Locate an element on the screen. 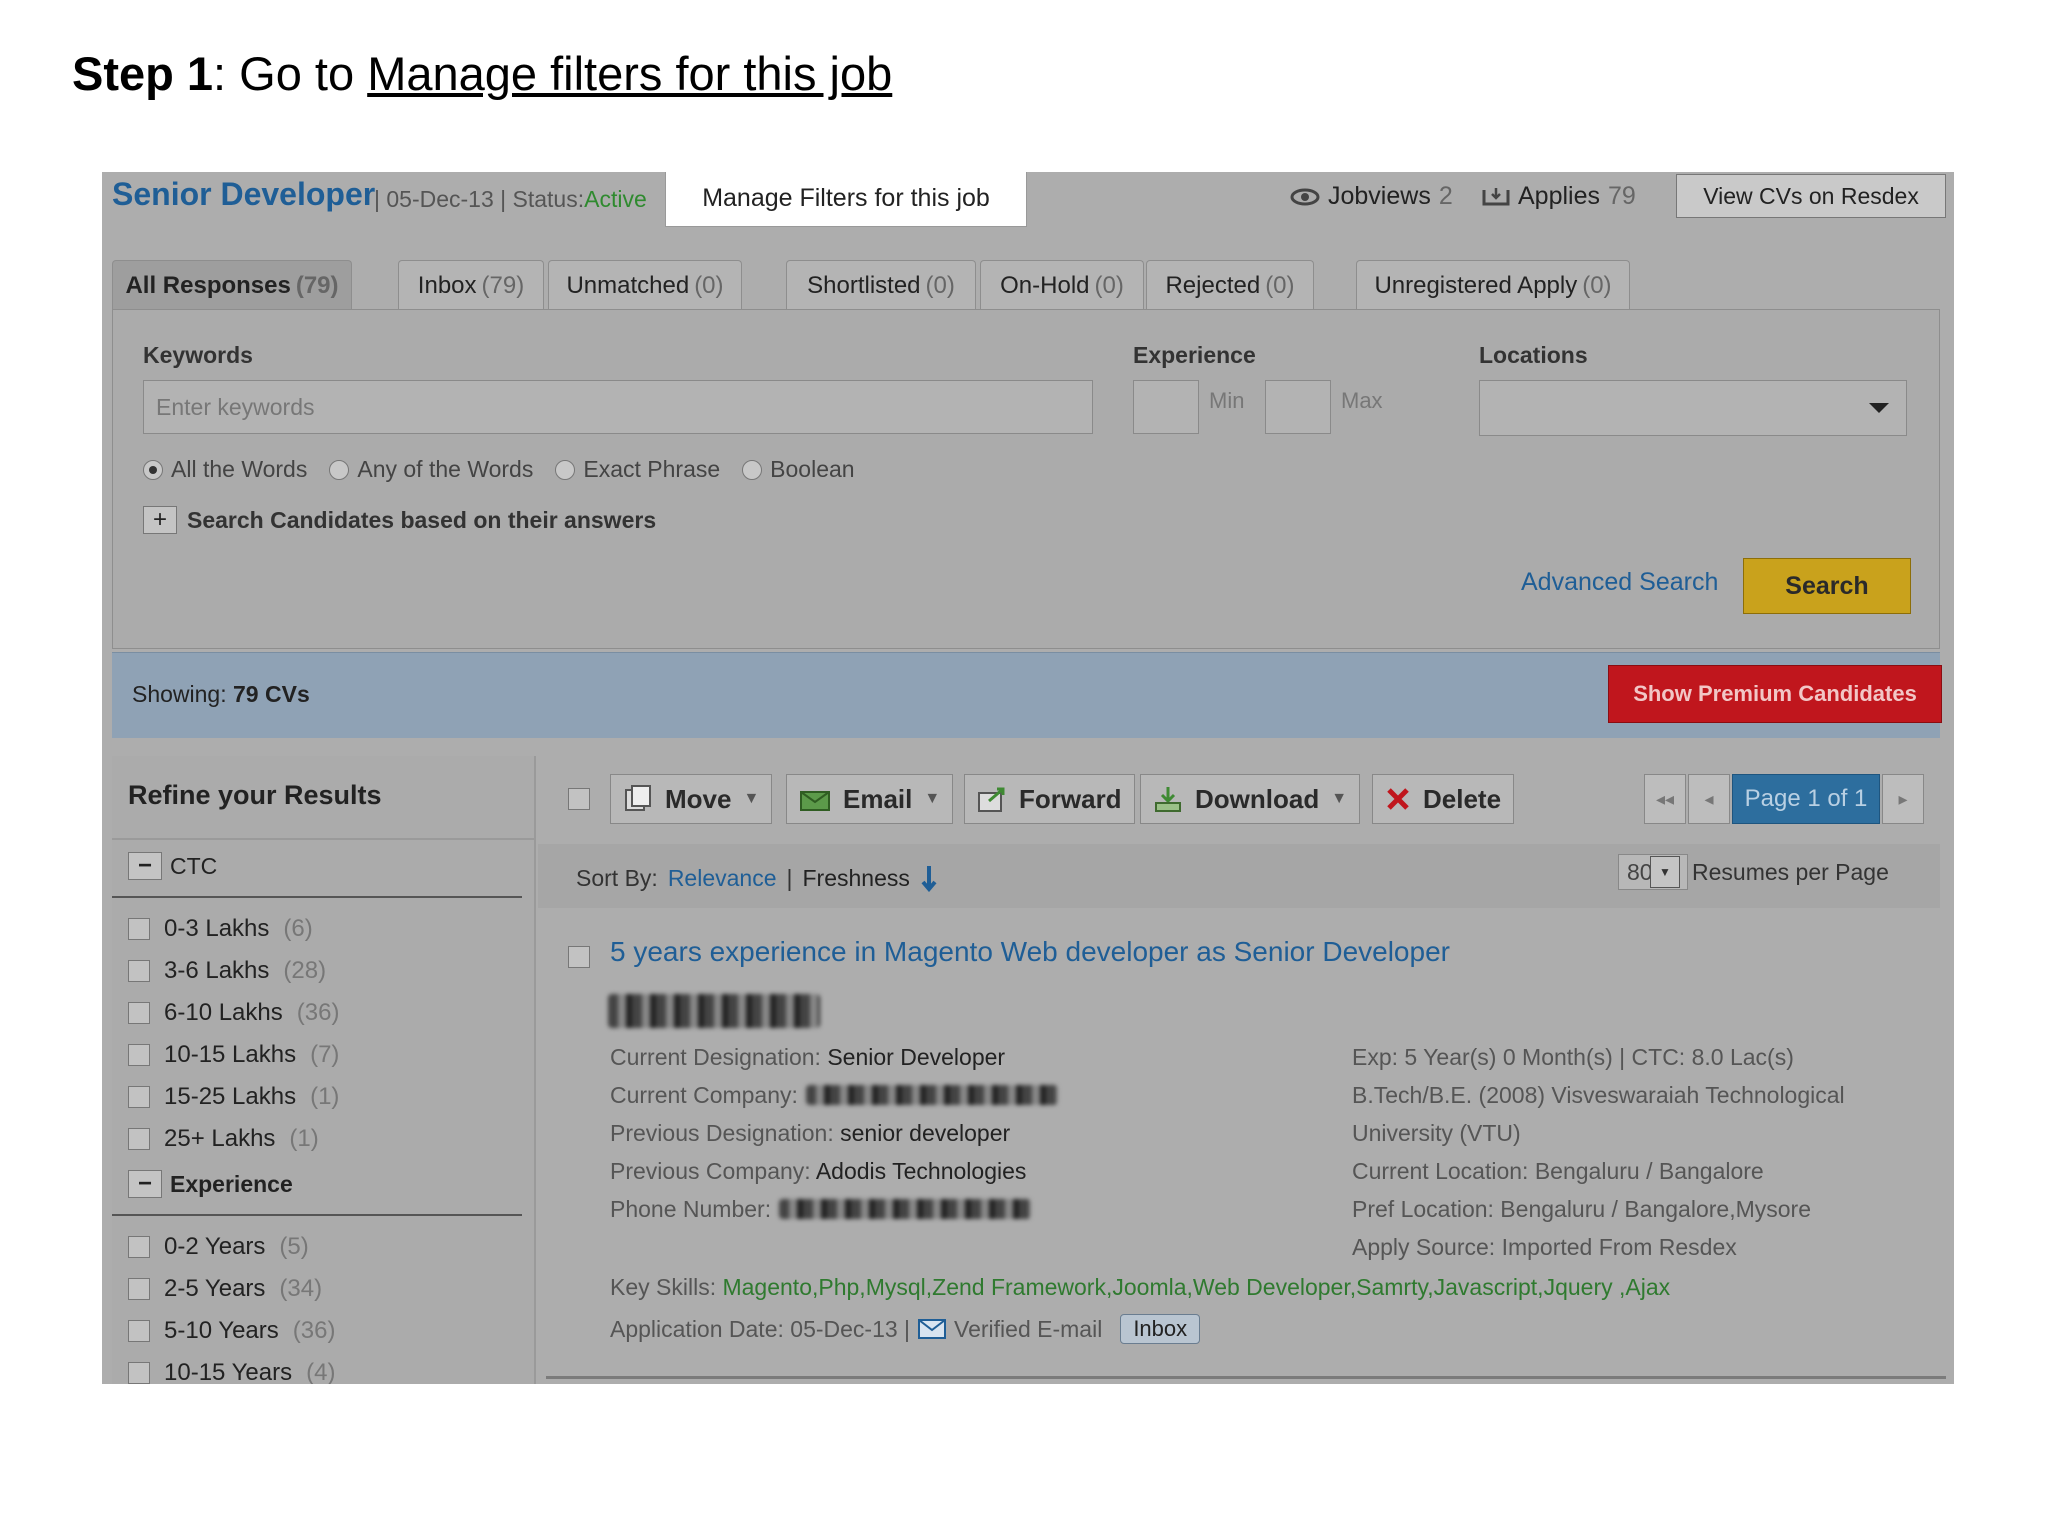 The height and width of the screenshot is (1536, 2048). result-checkbox is located at coordinates (579, 957).